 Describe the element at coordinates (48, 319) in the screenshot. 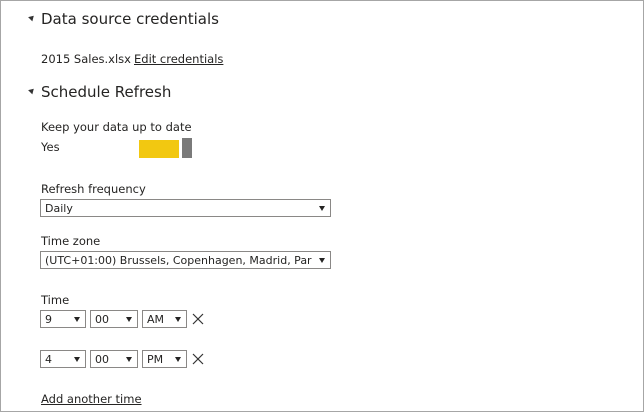

I see `hour-value: 9` at that location.